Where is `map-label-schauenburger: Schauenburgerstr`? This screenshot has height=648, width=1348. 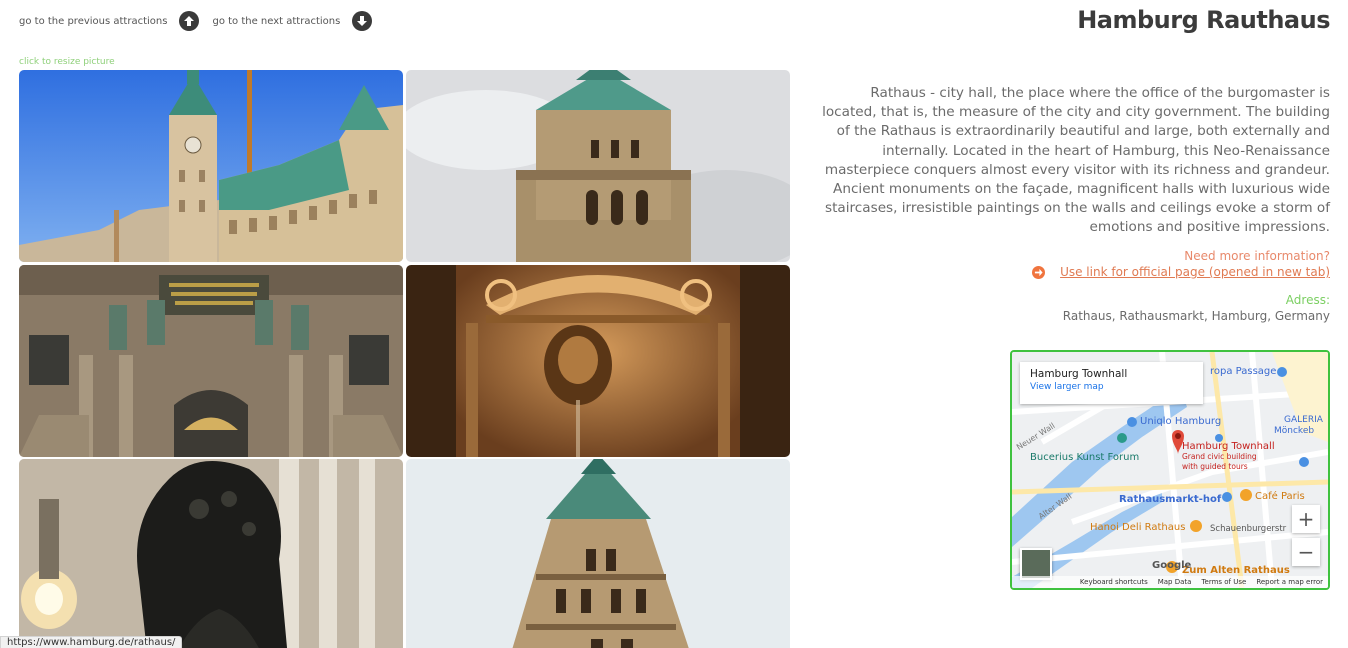
map-label-schauenburger: Schauenburgerstr is located at coordinates (1248, 529).